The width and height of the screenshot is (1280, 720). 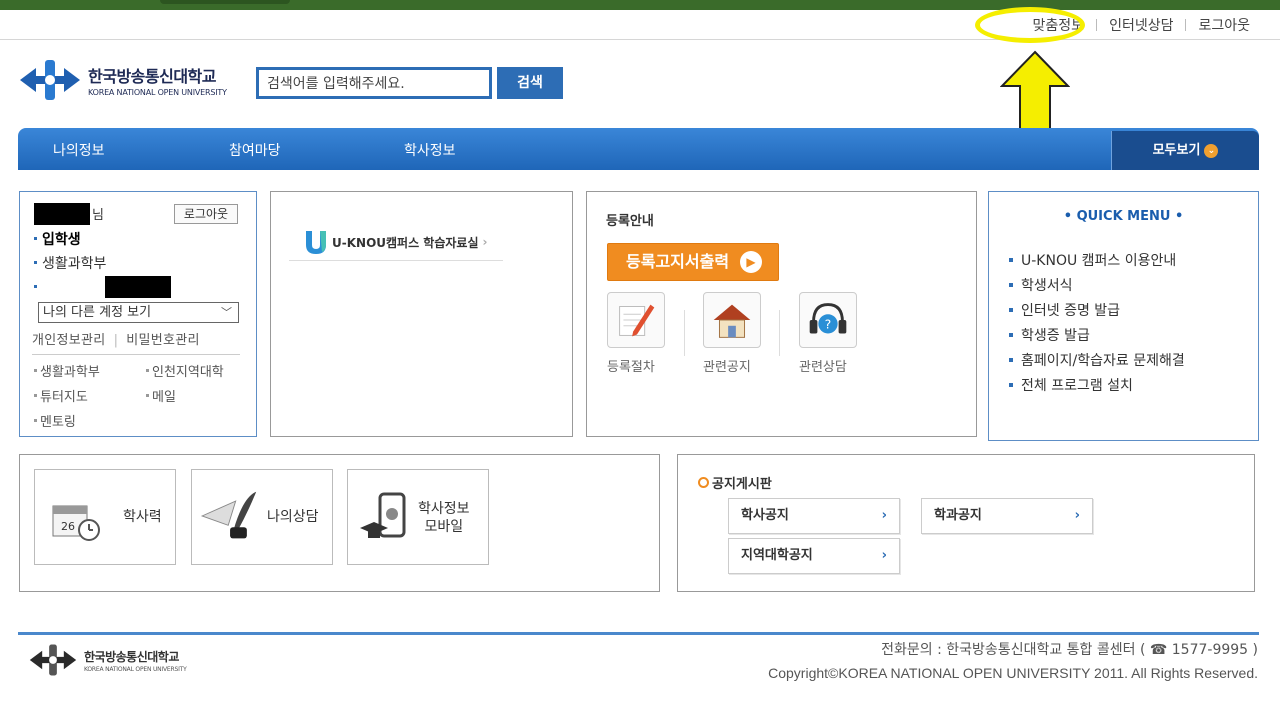 I want to click on footer-logo: 한국방송통신대학교 KOREA NATIONAL OPEN UNIVERSITY, so click(x=107, y=660).